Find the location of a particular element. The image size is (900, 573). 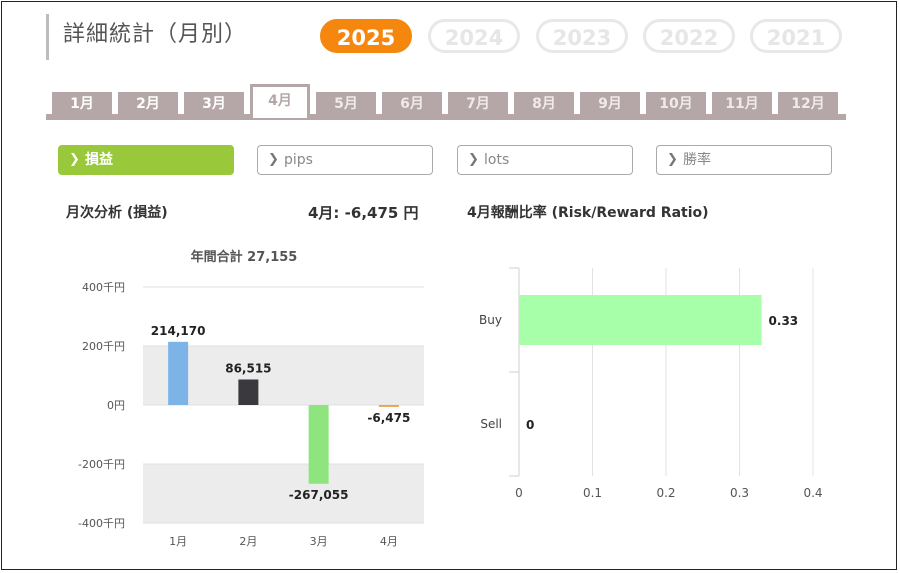

data-label: 214,170 is located at coordinates (178, 331).